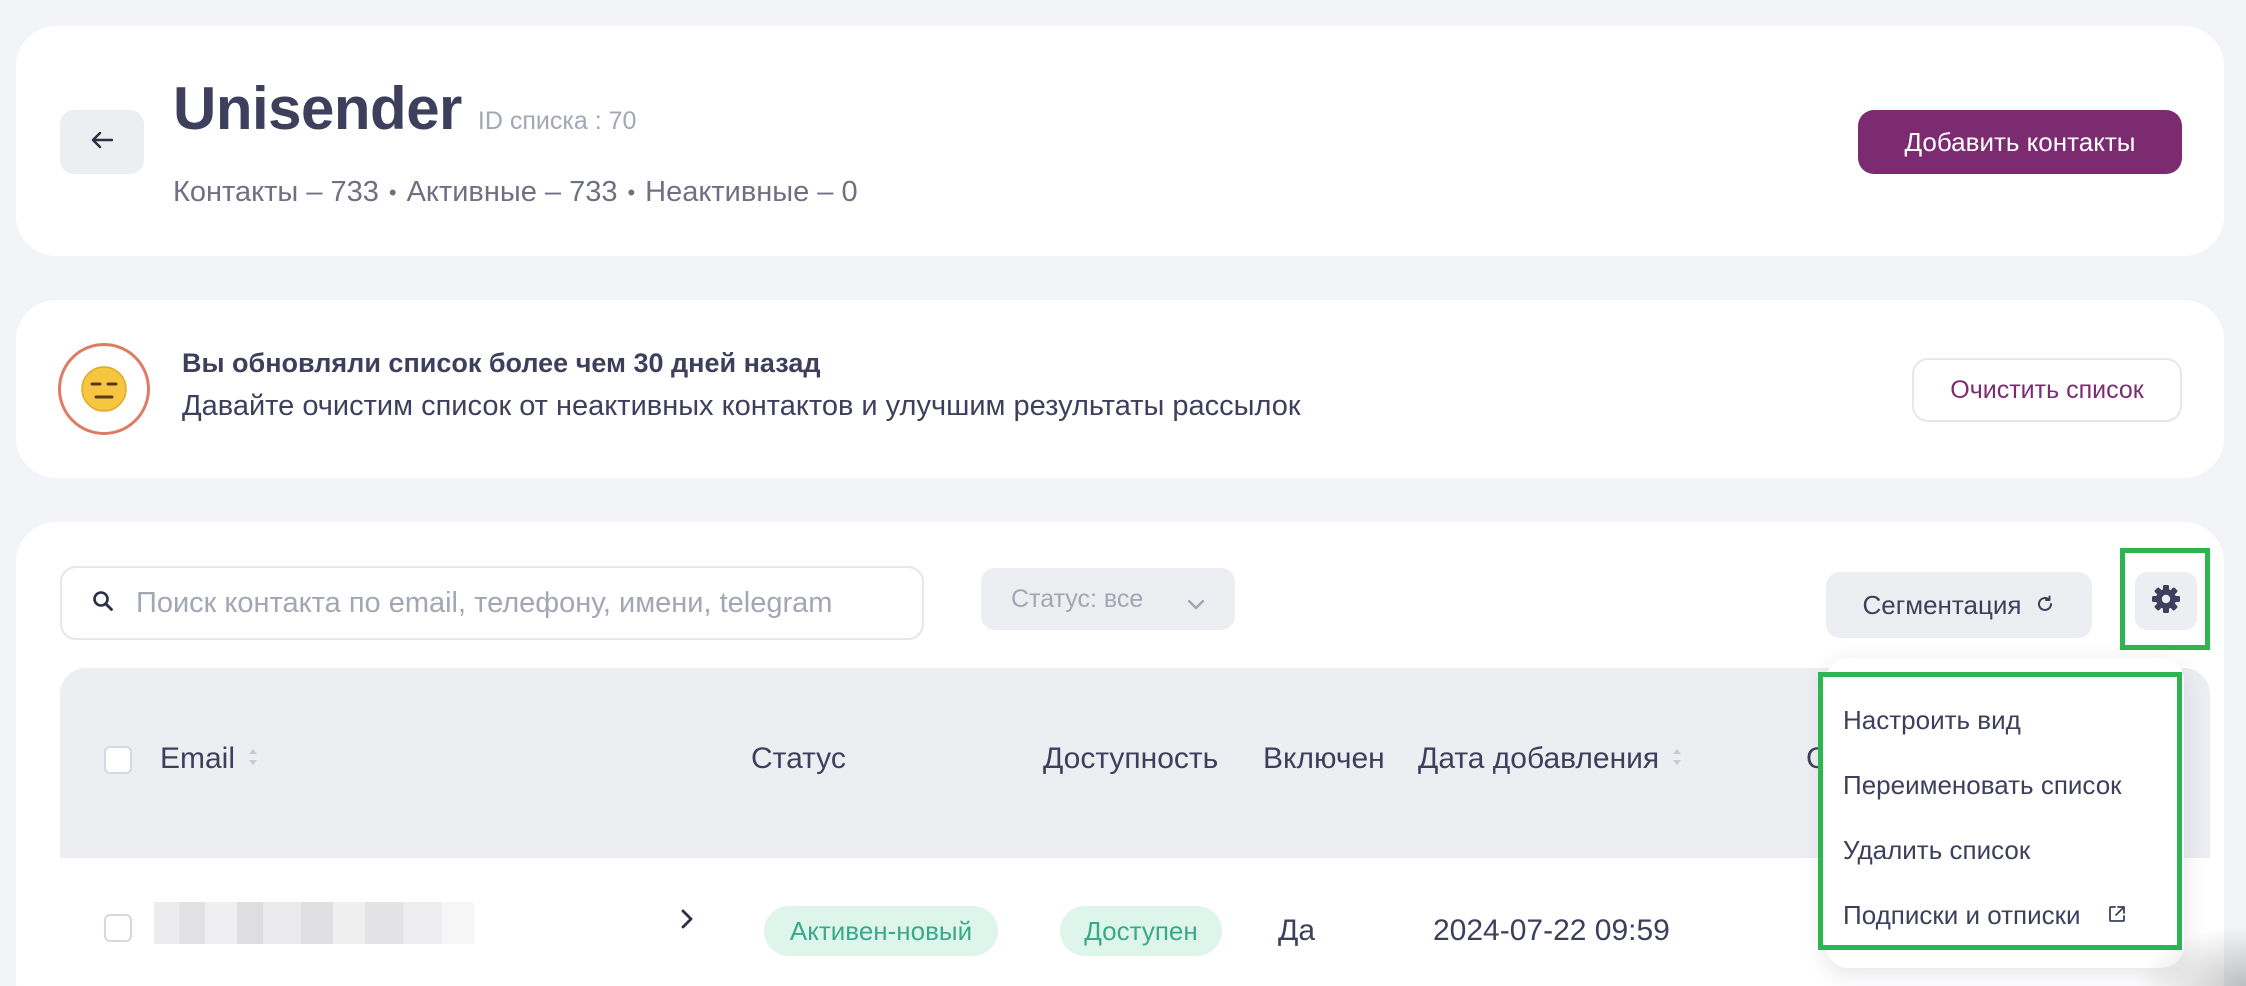 The image size is (2246, 986). I want to click on back-button, so click(102, 142).